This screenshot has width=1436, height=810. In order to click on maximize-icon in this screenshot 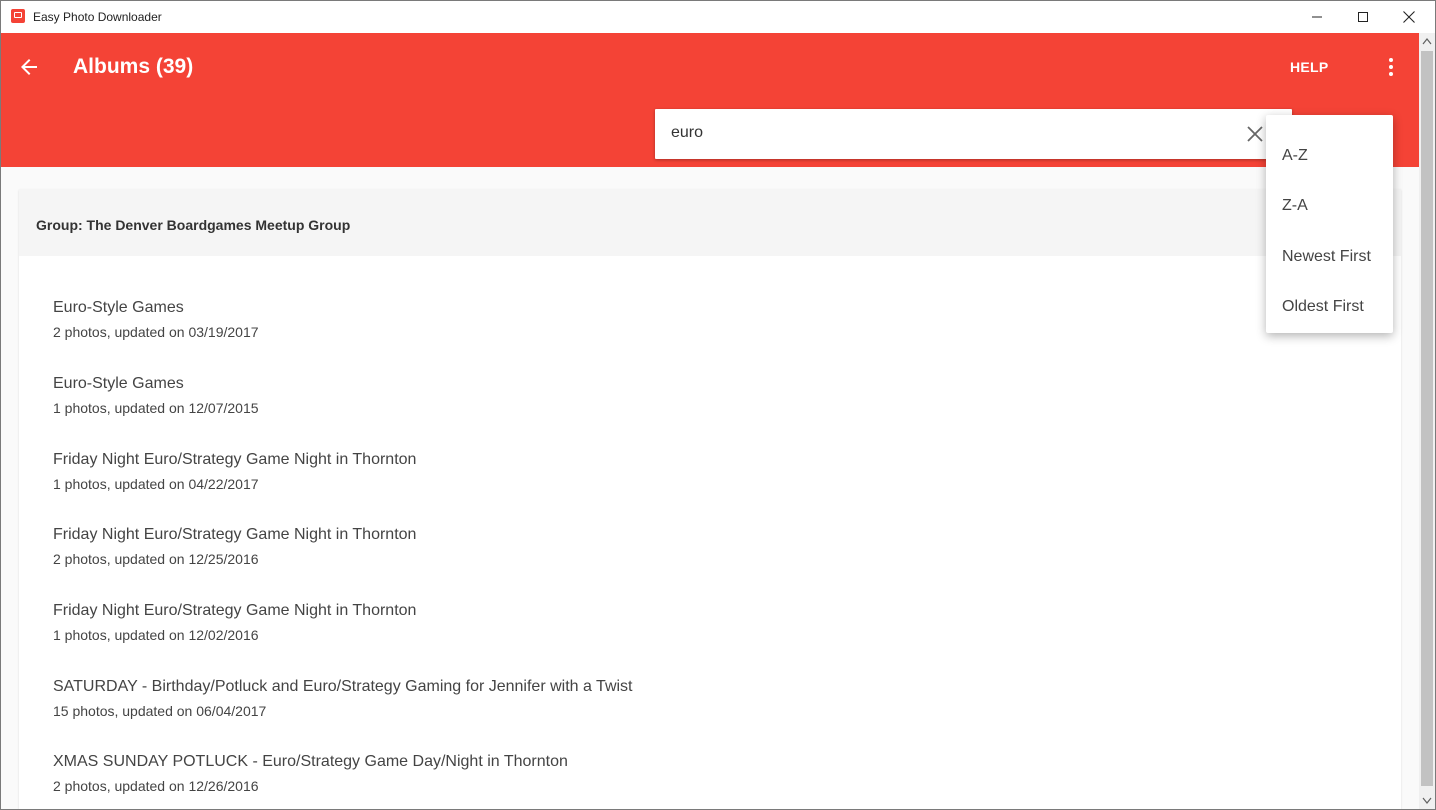, I will do `click(1363, 17)`.